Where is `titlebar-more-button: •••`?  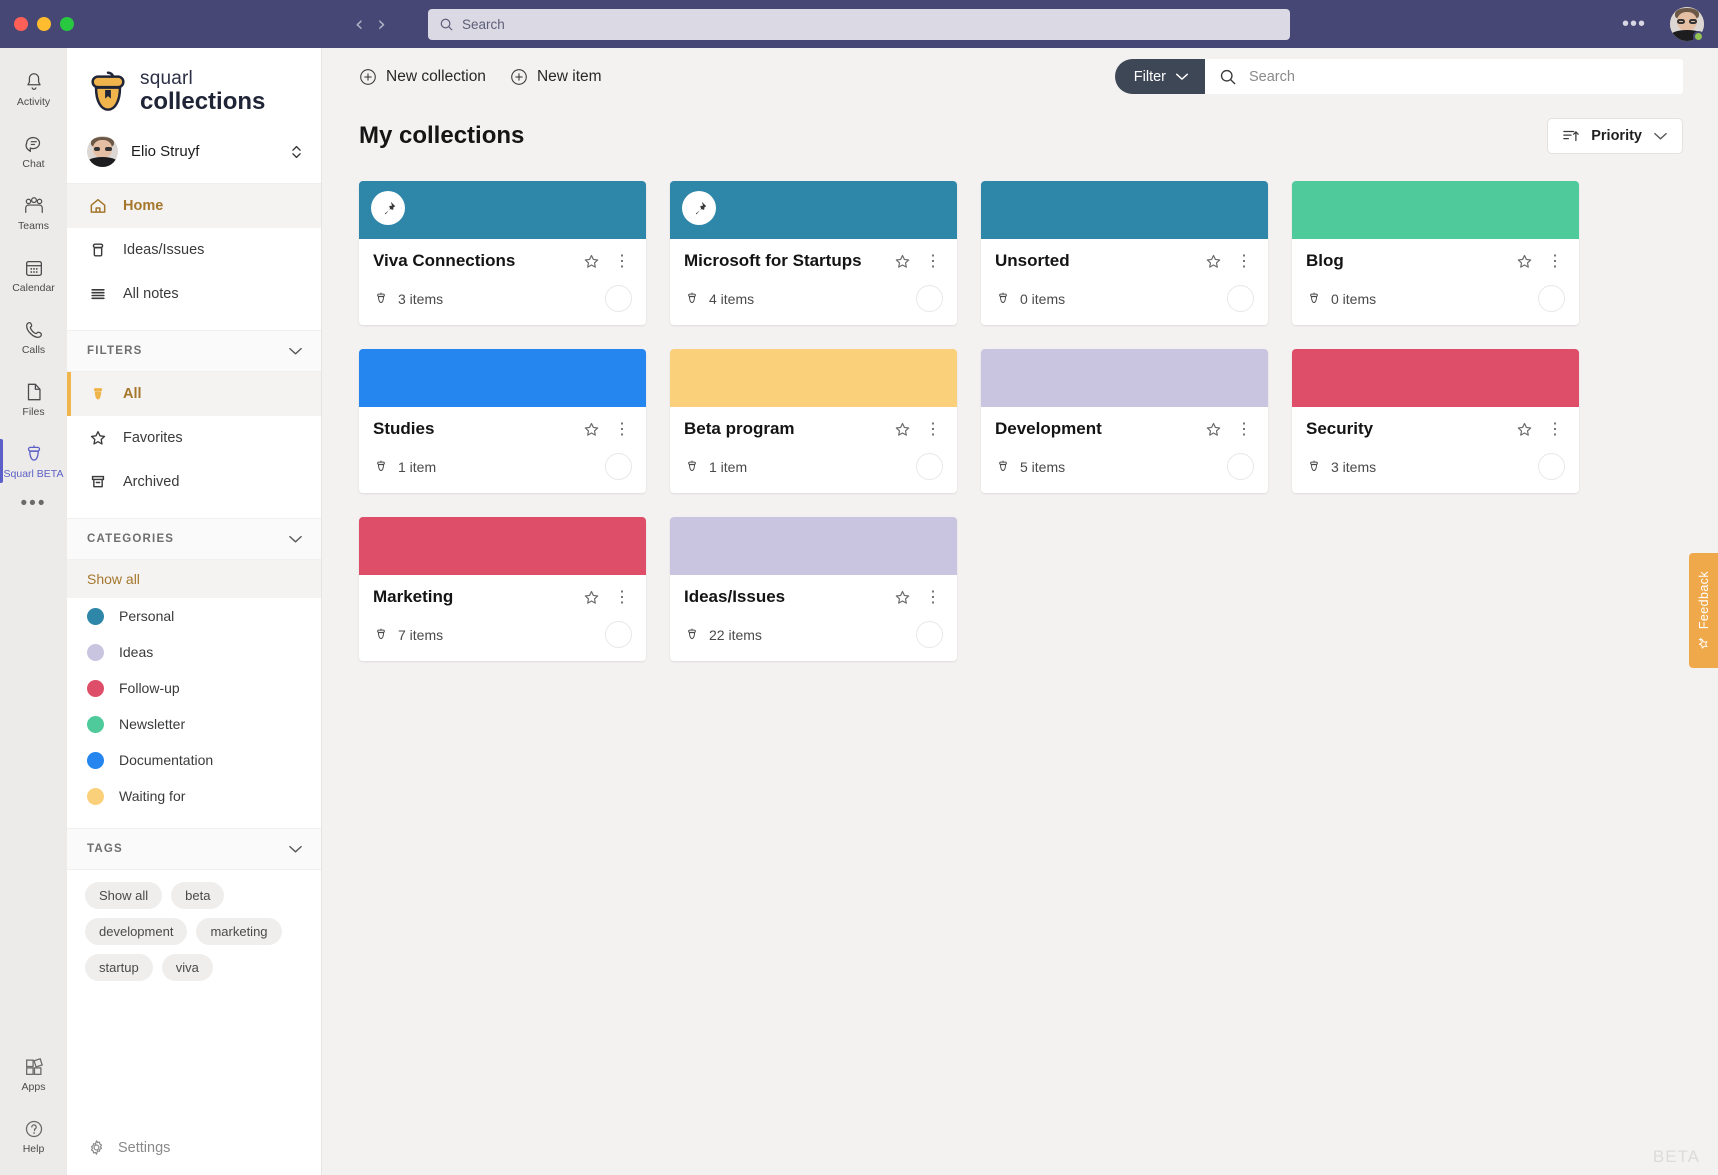 titlebar-more-button: ••• is located at coordinates (1634, 24).